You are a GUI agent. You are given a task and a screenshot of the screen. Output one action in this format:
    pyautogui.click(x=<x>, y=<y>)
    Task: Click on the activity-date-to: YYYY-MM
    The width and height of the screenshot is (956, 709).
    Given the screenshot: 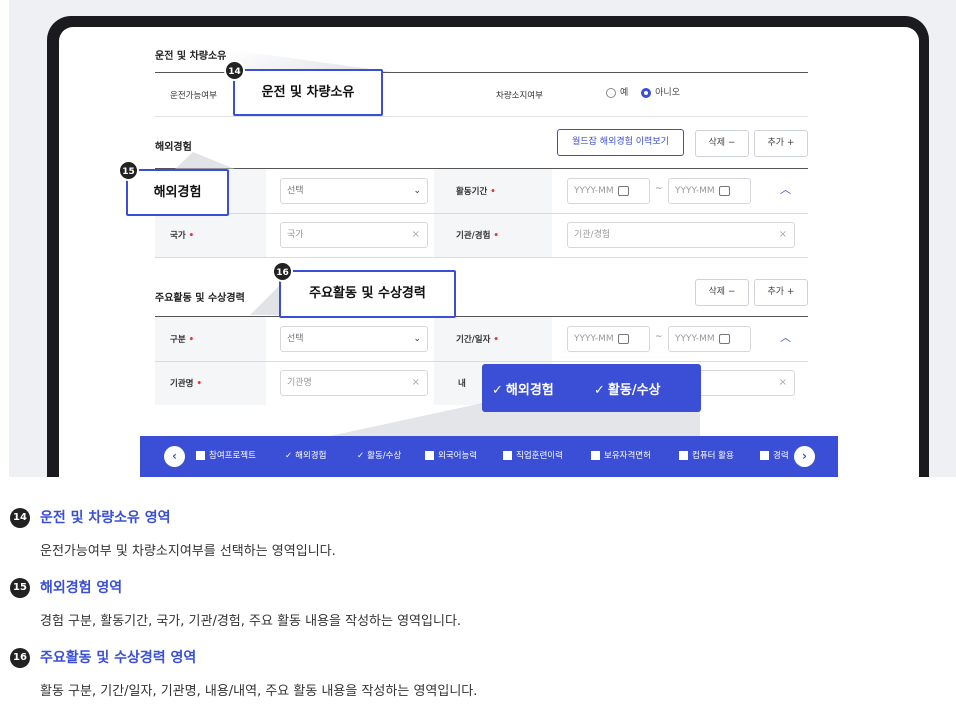 What is the action you would take?
    pyautogui.click(x=709, y=339)
    